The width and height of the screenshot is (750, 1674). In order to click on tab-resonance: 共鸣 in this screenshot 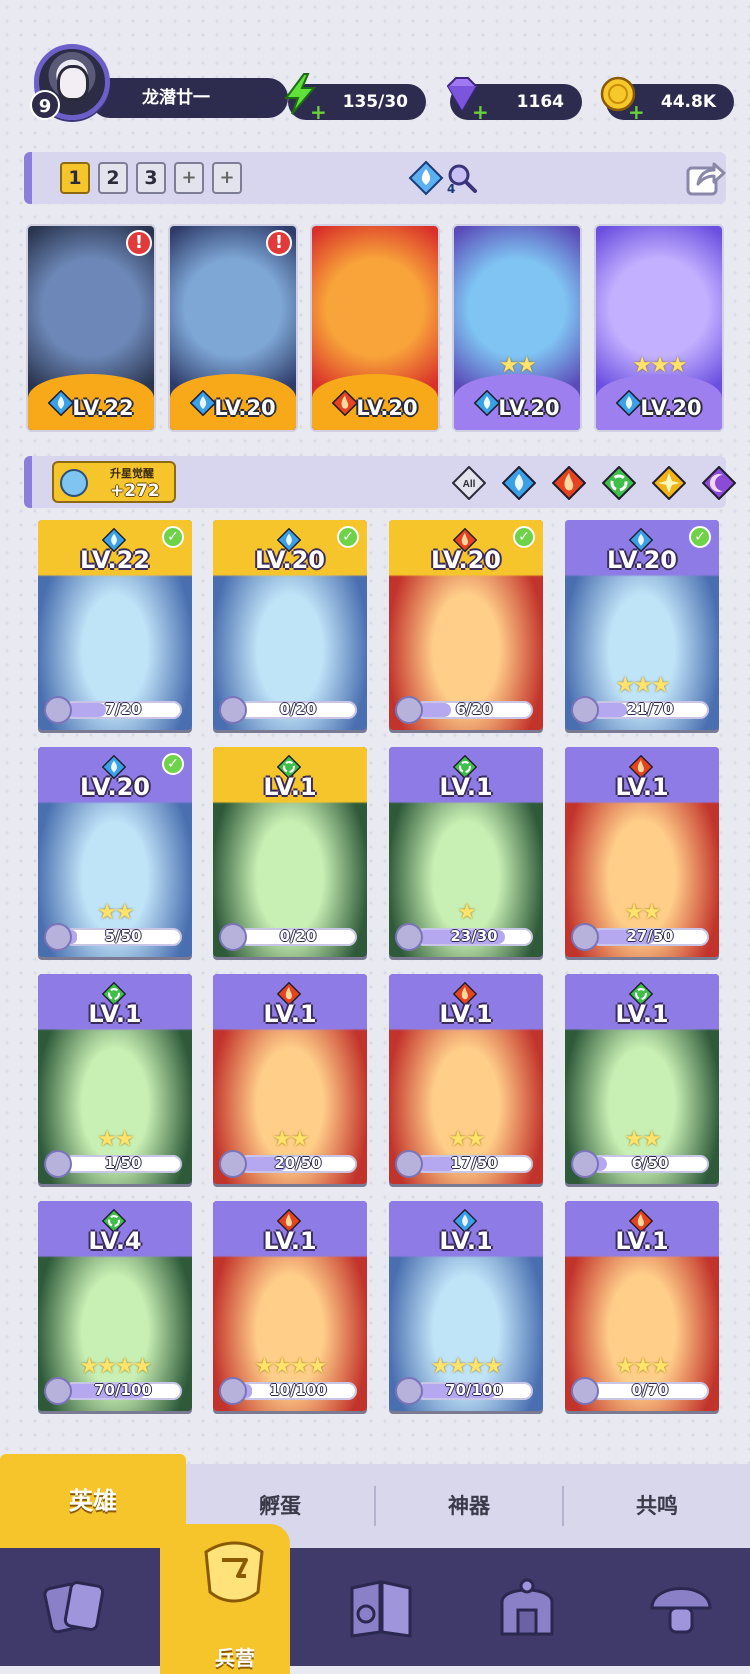, I will do `click(657, 1506)`.